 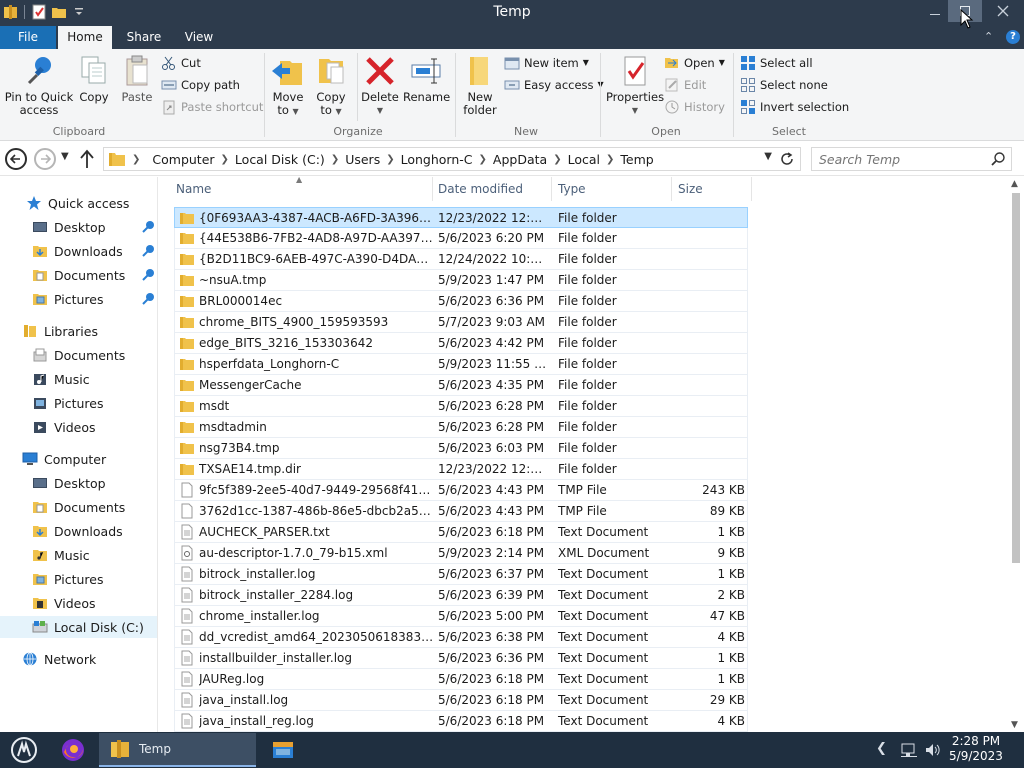 What do you see at coordinates (24, 750) in the screenshot?
I see `start-button-icon` at bounding box center [24, 750].